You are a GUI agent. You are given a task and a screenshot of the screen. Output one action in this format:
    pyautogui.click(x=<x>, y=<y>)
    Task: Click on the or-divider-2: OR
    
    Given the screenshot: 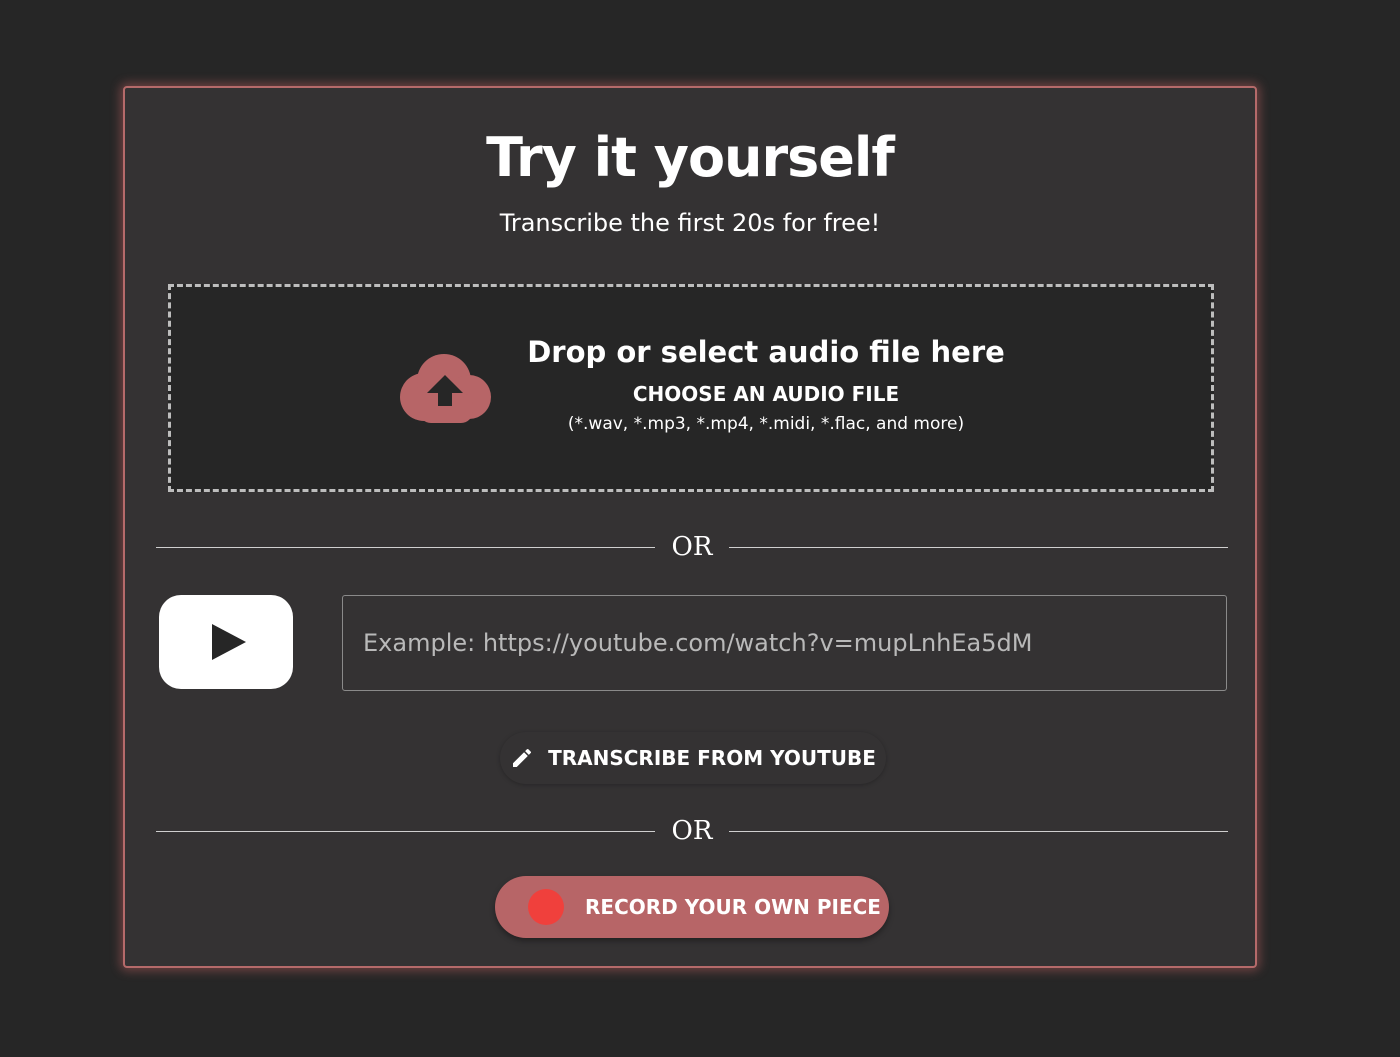 What is the action you would take?
    pyautogui.click(x=692, y=831)
    